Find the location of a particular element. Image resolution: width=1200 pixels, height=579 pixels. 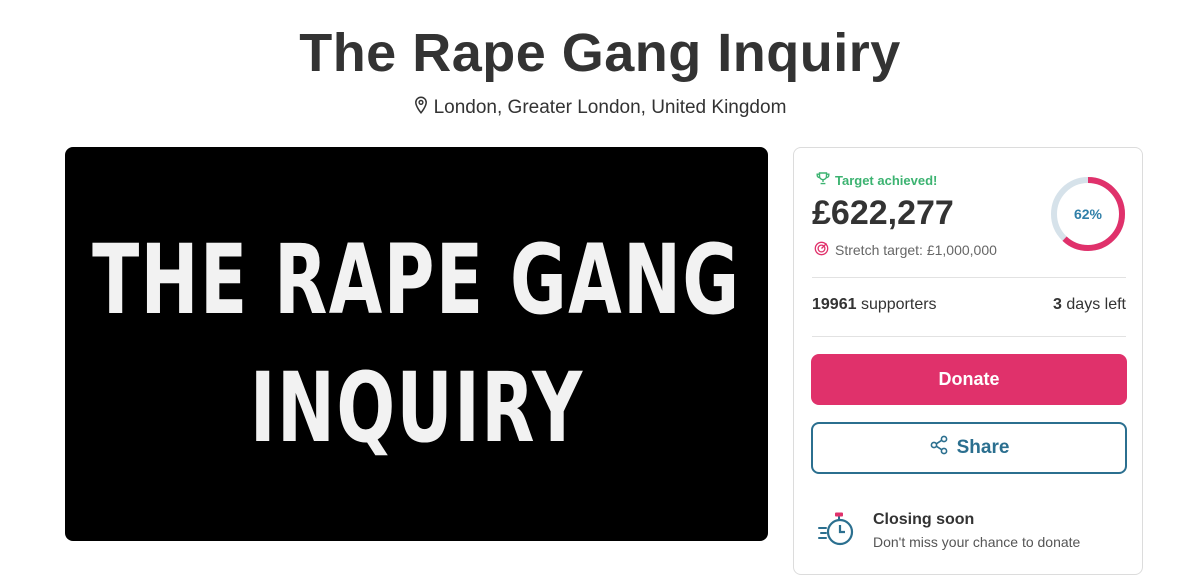

amount-raised: £622,277 is located at coordinates (883, 213).